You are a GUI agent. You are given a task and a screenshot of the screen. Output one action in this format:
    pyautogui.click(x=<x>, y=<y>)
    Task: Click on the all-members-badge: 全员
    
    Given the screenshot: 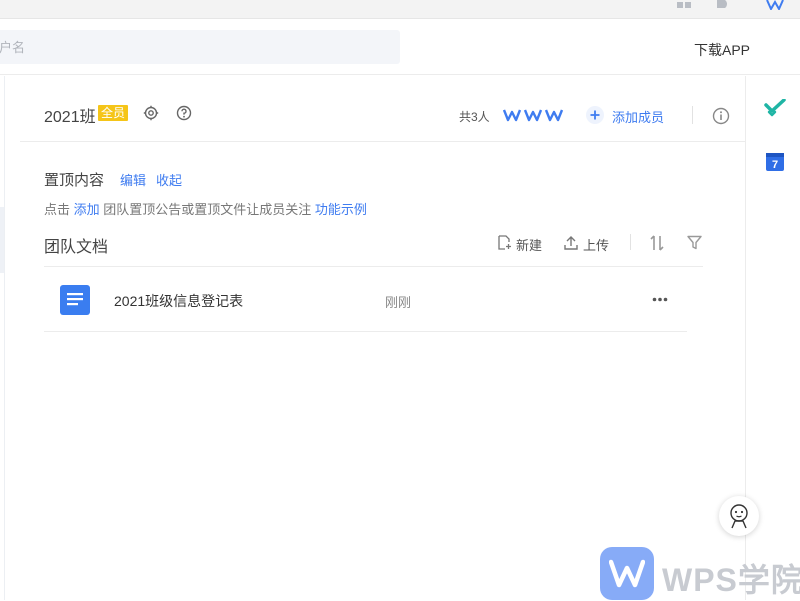 What is the action you would take?
    pyautogui.click(x=113, y=113)
    